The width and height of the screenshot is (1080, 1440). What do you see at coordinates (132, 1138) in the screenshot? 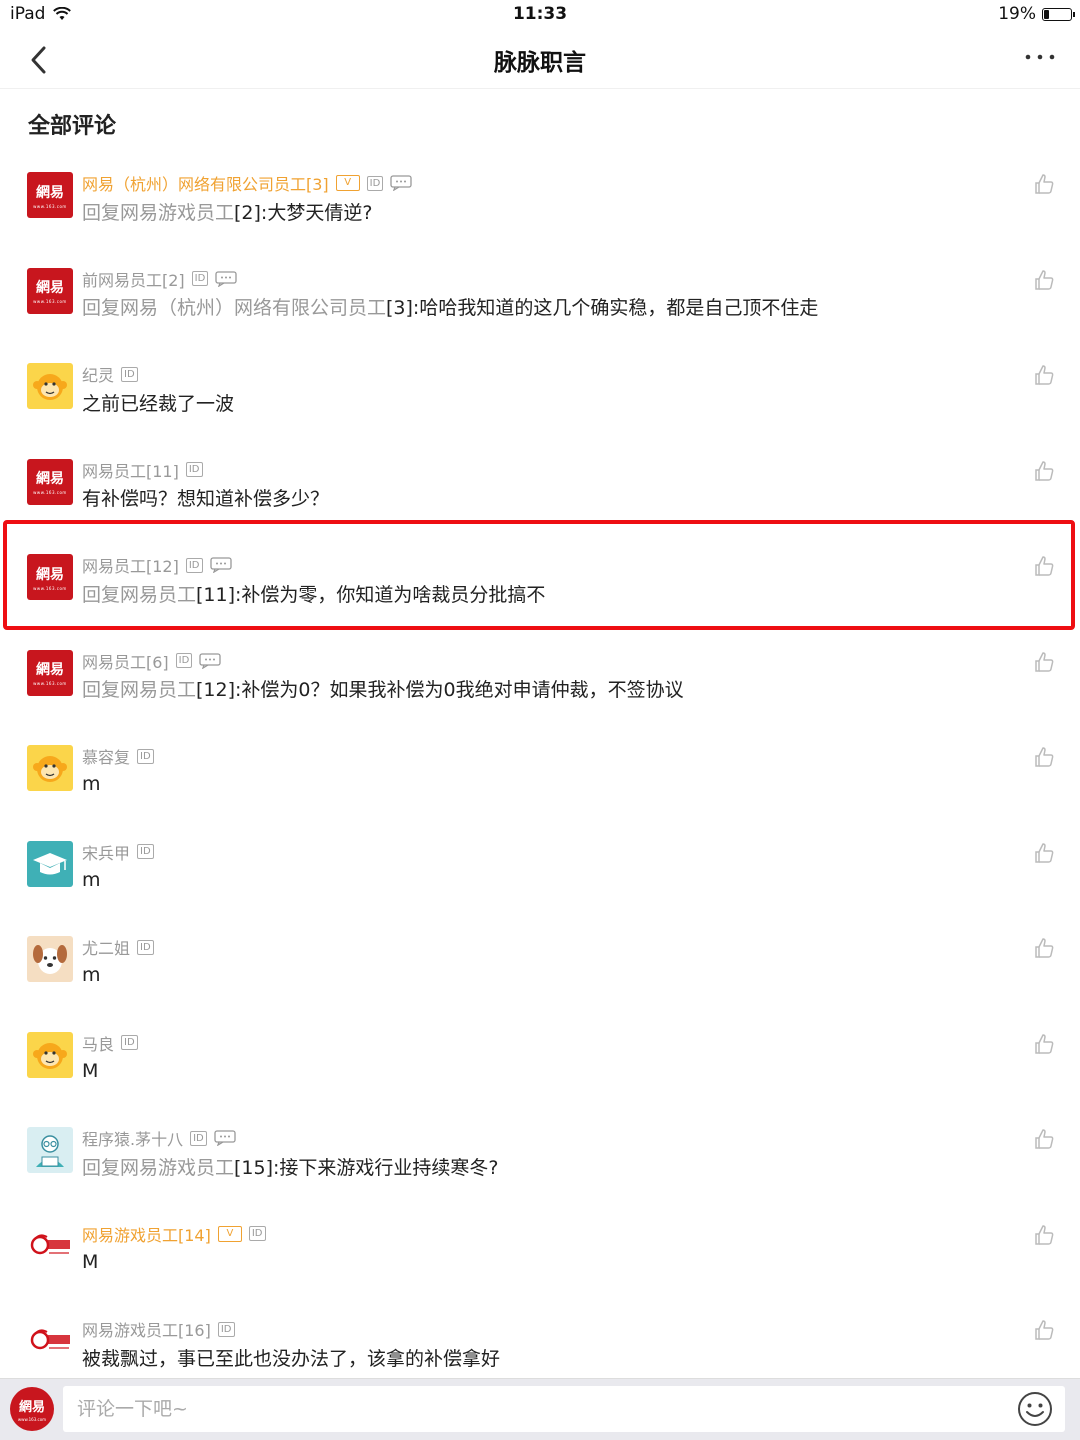
I see `author-name: 程序猿.茅十八` at bounding box center [132, 1138].